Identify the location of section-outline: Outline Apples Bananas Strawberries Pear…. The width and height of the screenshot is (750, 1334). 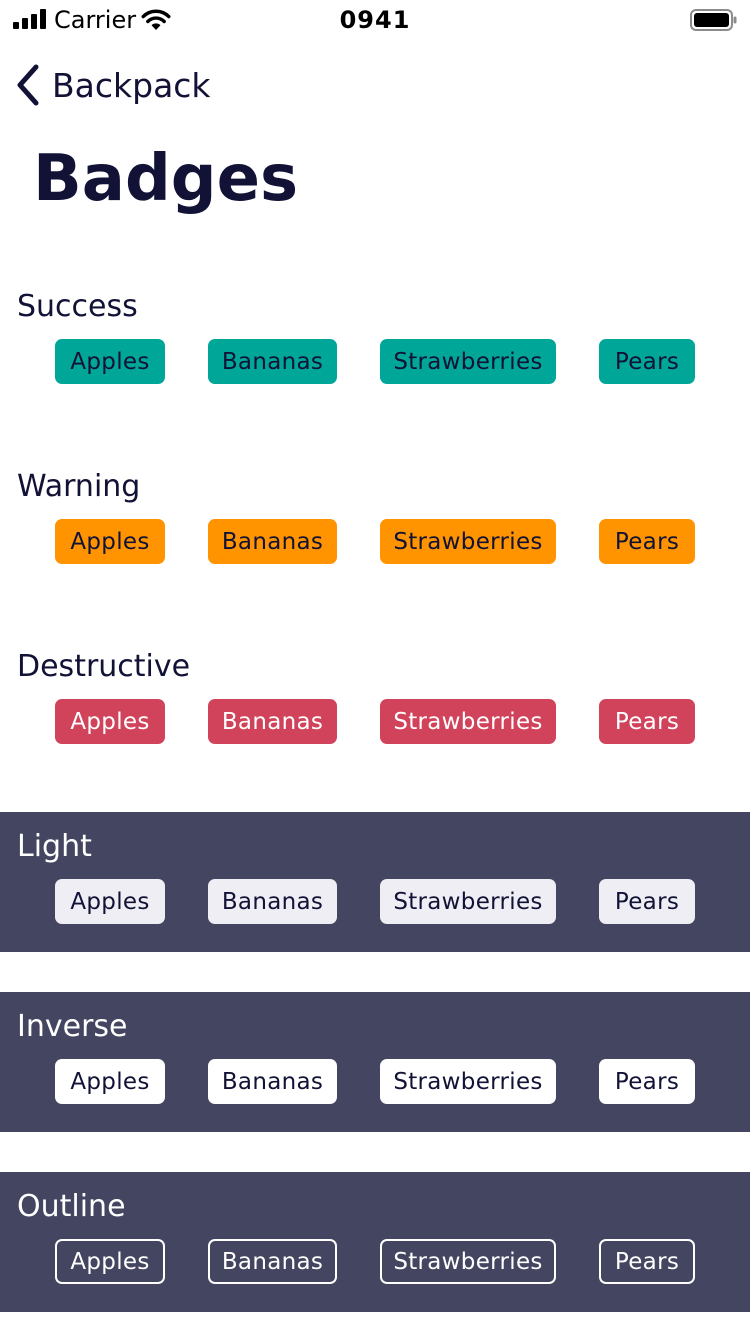
(375, 1242).